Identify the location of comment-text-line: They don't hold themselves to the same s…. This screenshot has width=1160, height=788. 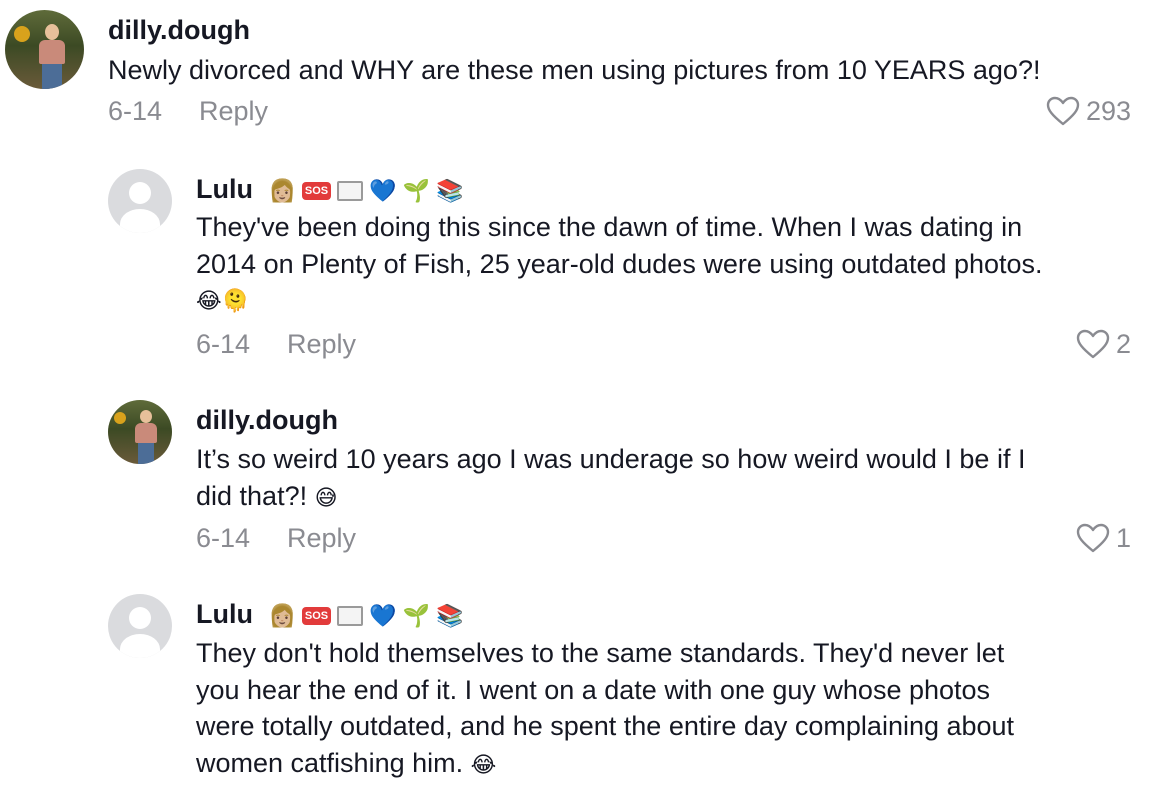
(600, 653).